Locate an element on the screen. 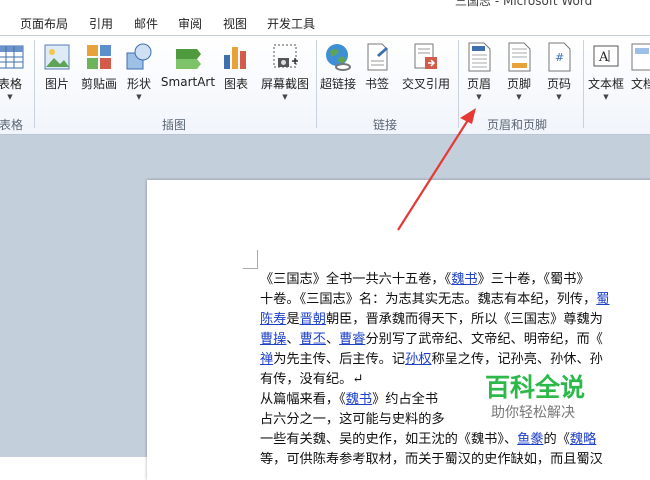  text-run: 》约占全书 is located at coordinates (405, 399).